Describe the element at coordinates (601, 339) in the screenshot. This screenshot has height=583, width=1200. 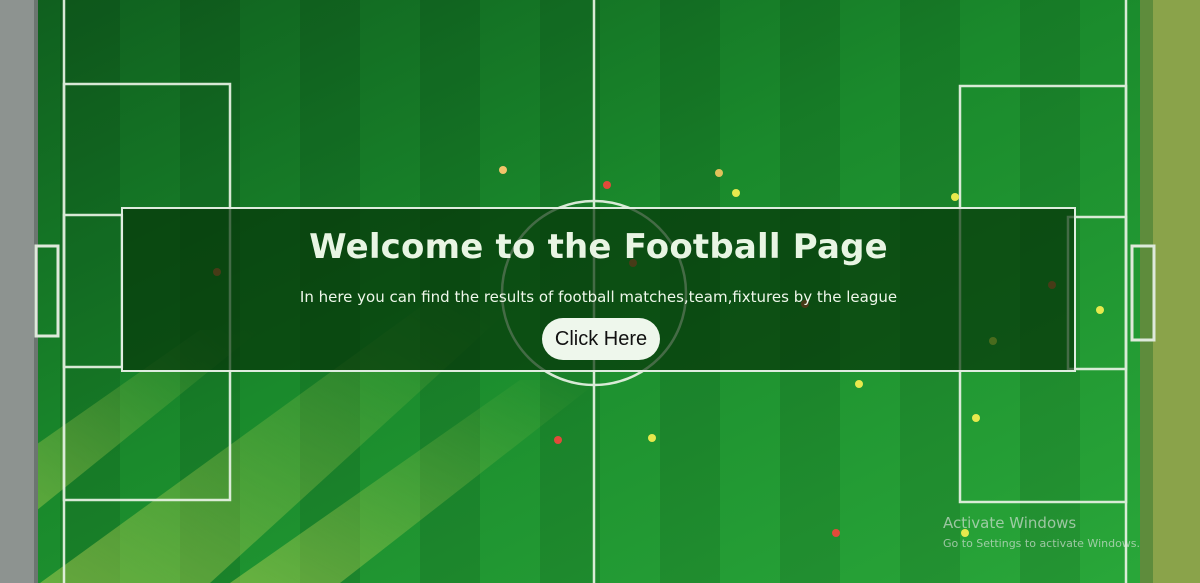
I see `click-here-button: Click Here` at that location.